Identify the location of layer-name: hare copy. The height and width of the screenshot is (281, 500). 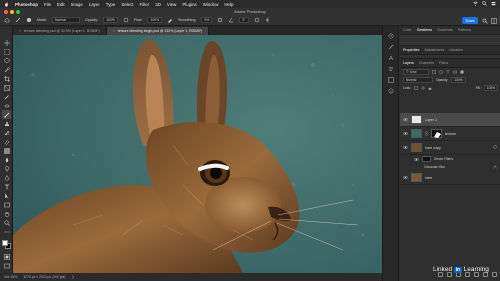
(433, 148).